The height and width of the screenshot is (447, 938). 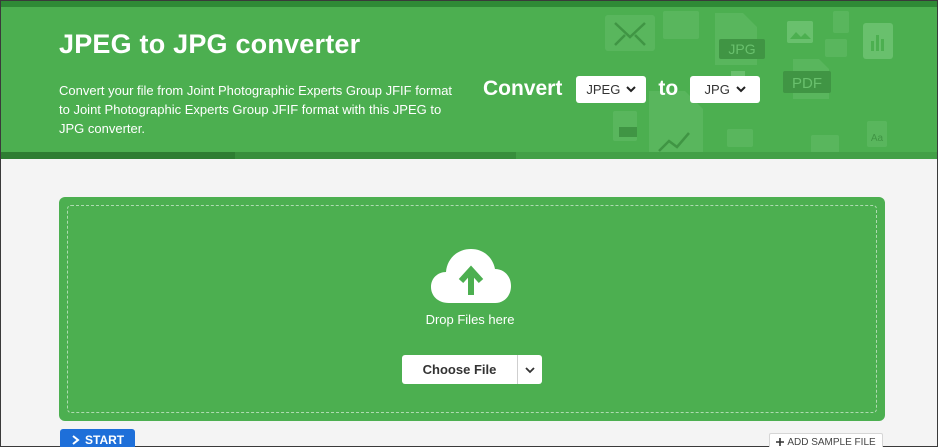 I want to click on banner-divider, so click(x=469, y=155).